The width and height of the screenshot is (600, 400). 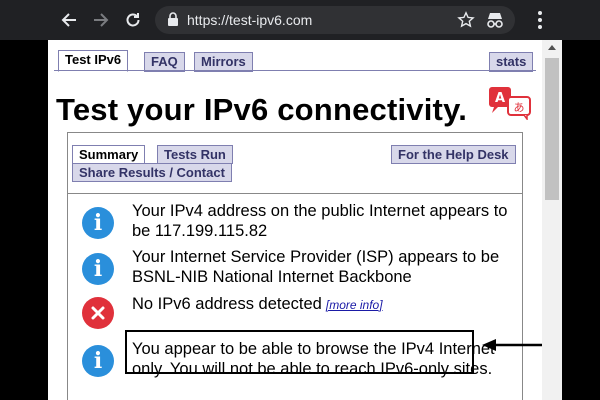 I want to click on tab-tests-run: Tests Run, so click(x=195, y=154).